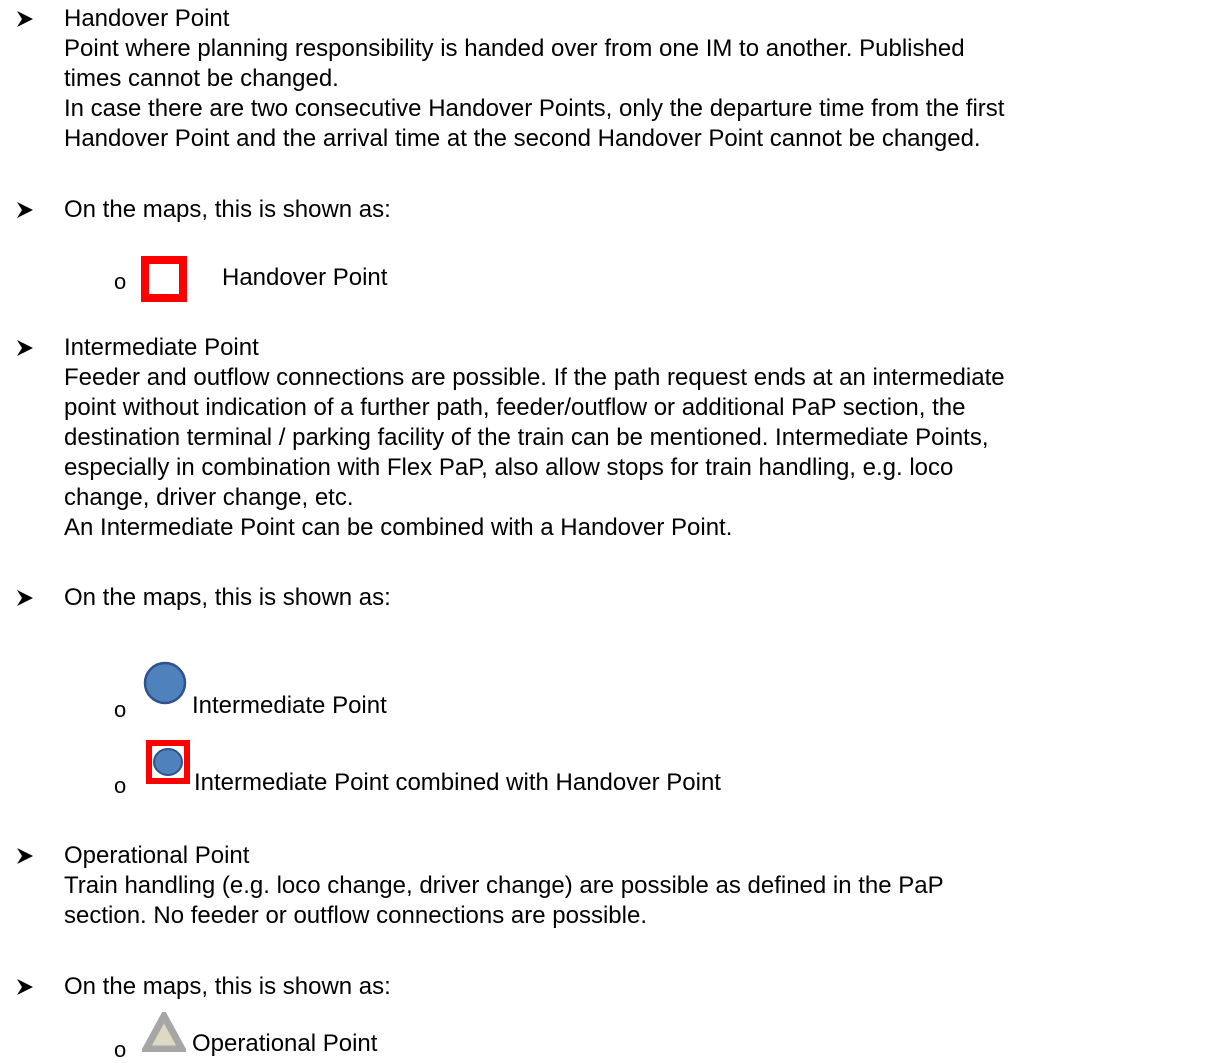 Image resolution: width=1210 pixels, height=1063 pixels. Describe the element at coordinates (305, 277) in the screenshot. I see `legend-label-handover-point: Handover Point` at that location.